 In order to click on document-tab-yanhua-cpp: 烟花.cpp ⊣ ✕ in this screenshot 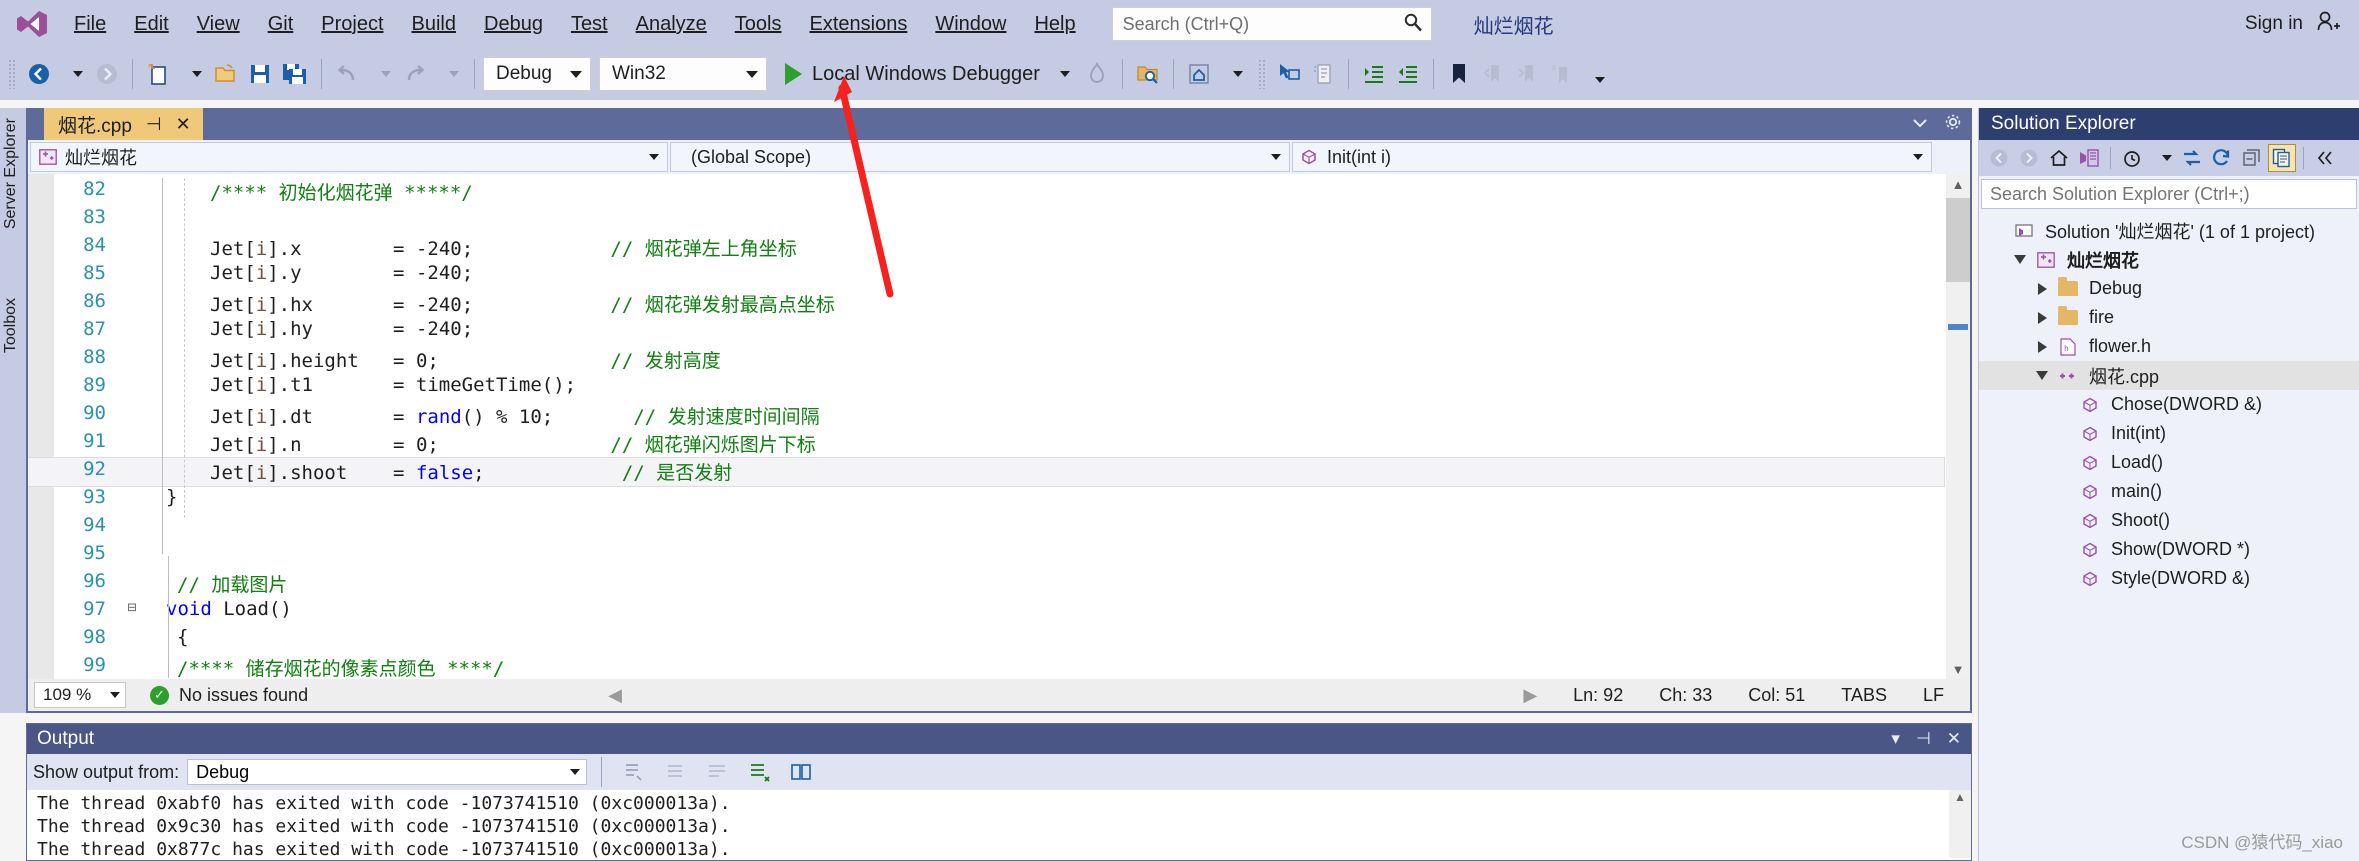, I will do `click(123, 124)`.